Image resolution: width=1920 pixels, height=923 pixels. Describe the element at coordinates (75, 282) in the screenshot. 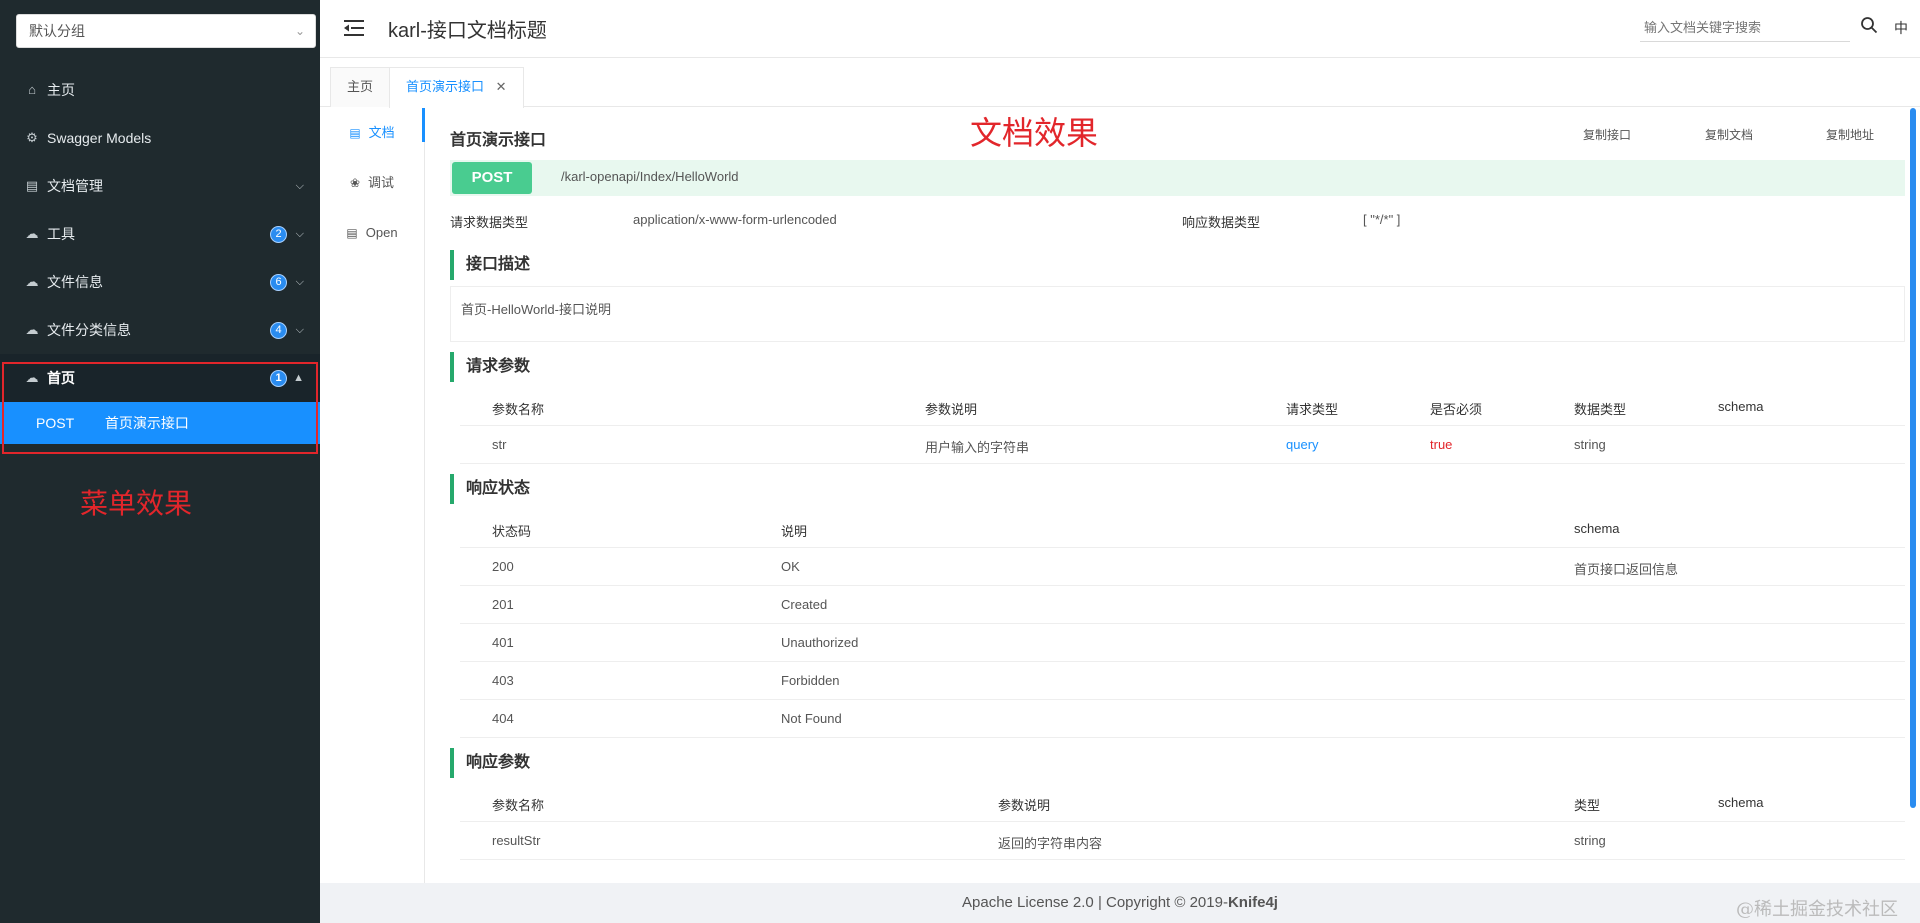

I see `sidebar-item-label: 文件信息` at that location.